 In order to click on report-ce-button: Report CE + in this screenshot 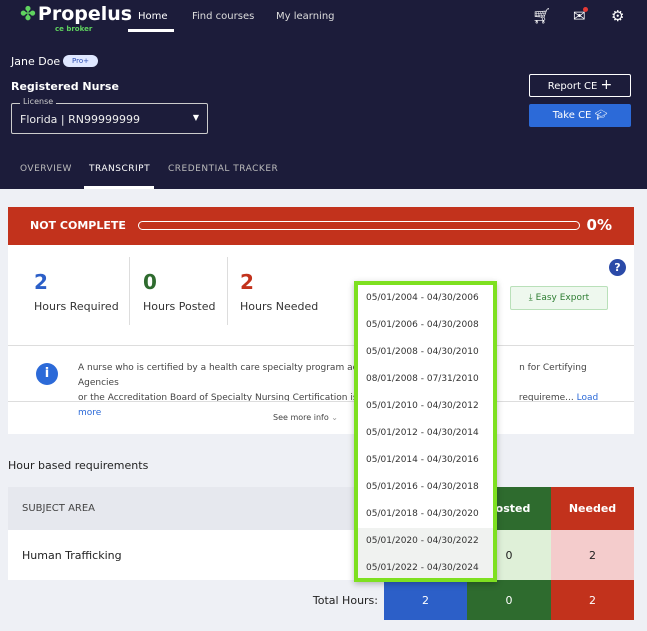, I will do `click(580, 85)`.